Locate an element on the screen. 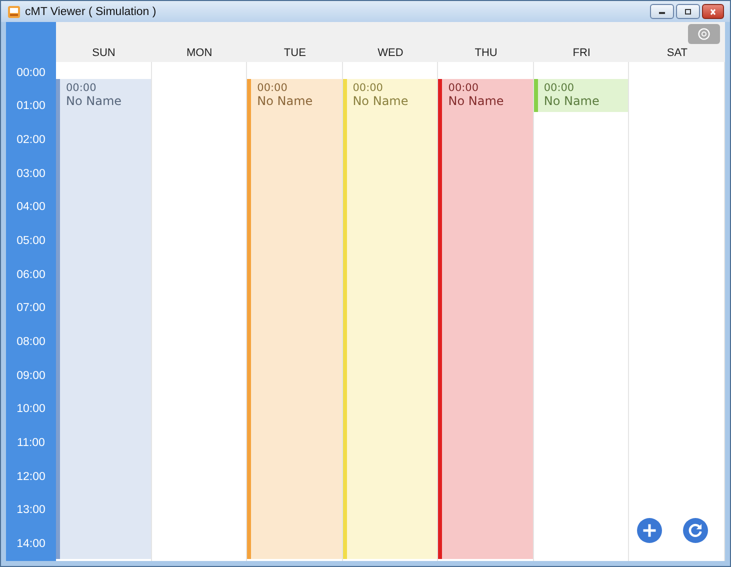 This screenshot has width=731, height=567. day-label: FRI is located at coordinates (581, 53).